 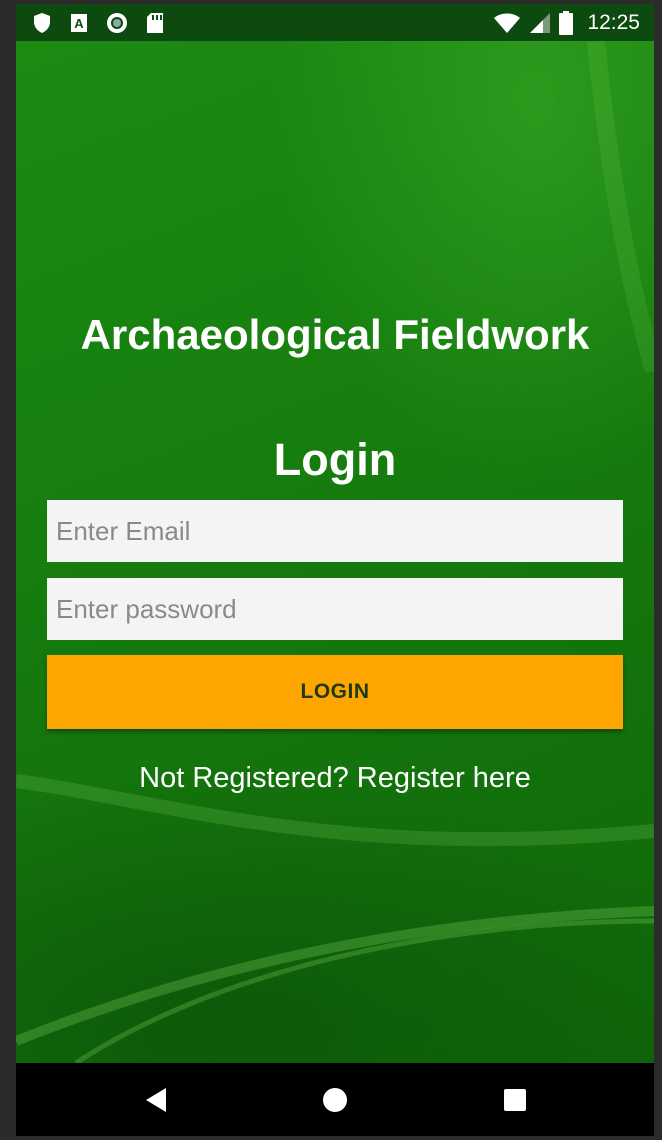 I want to click on shield-icon, so click(x=42, y=23).